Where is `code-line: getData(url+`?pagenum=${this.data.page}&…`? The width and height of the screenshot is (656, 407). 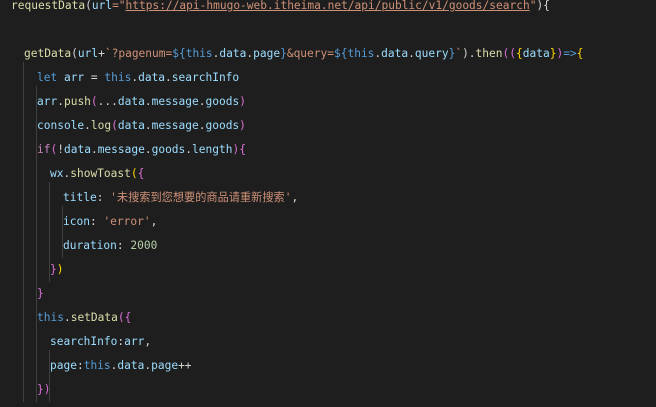
code-line: getData(url+`?pagenum=${this.data.page}&… is located at coordinates (328, 54).